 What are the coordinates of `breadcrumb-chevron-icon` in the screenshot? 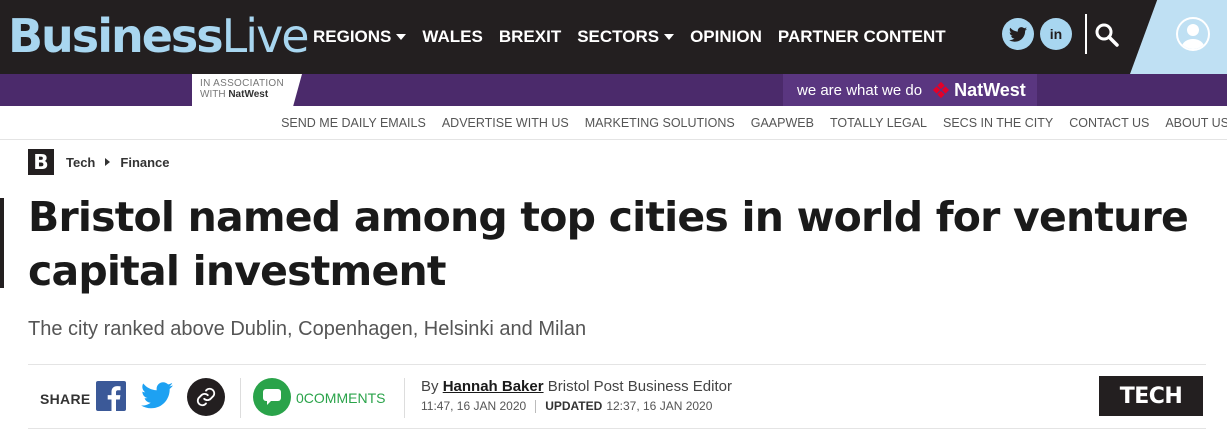 It's located at (108, 162).